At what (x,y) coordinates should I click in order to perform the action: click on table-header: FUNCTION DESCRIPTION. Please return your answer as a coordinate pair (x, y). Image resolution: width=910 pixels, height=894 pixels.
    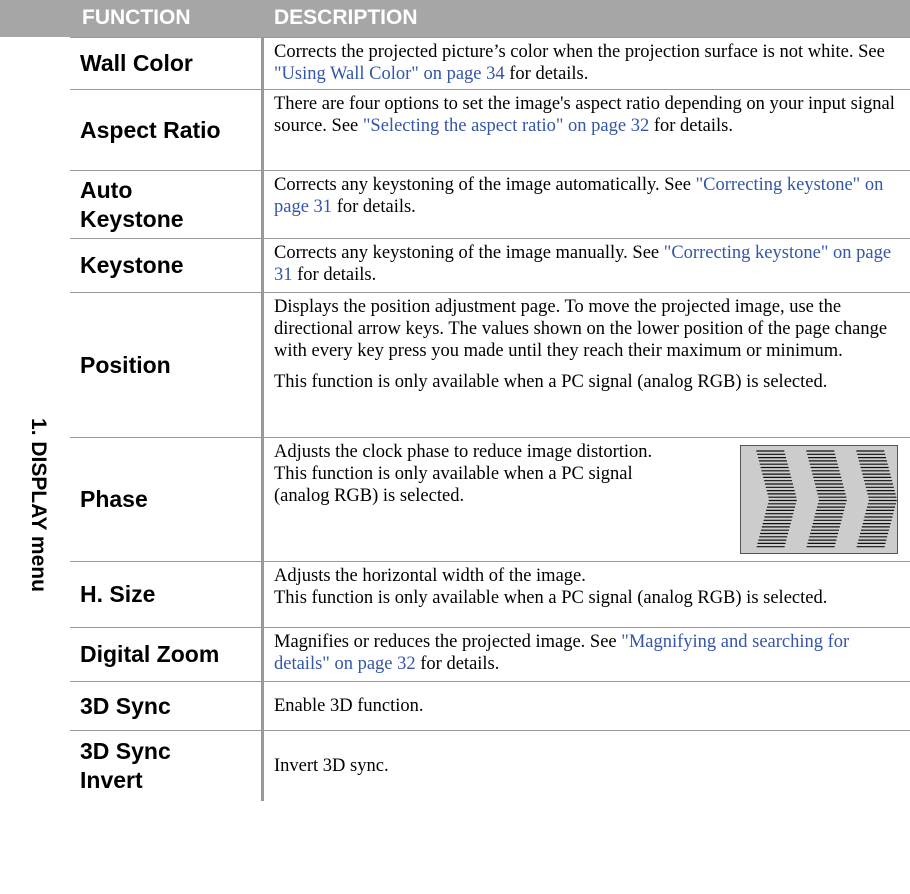
    Looking at the image, I should click on (455, 18).